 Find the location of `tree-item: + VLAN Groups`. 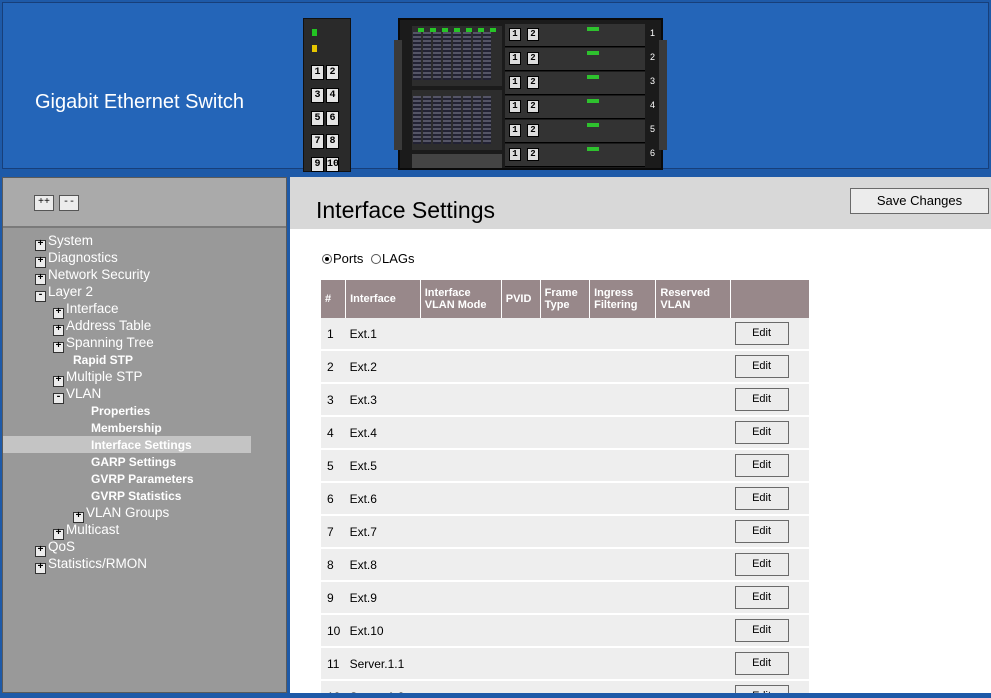

tree-item: + VLAN Groups is located at coordinates (144, 513).